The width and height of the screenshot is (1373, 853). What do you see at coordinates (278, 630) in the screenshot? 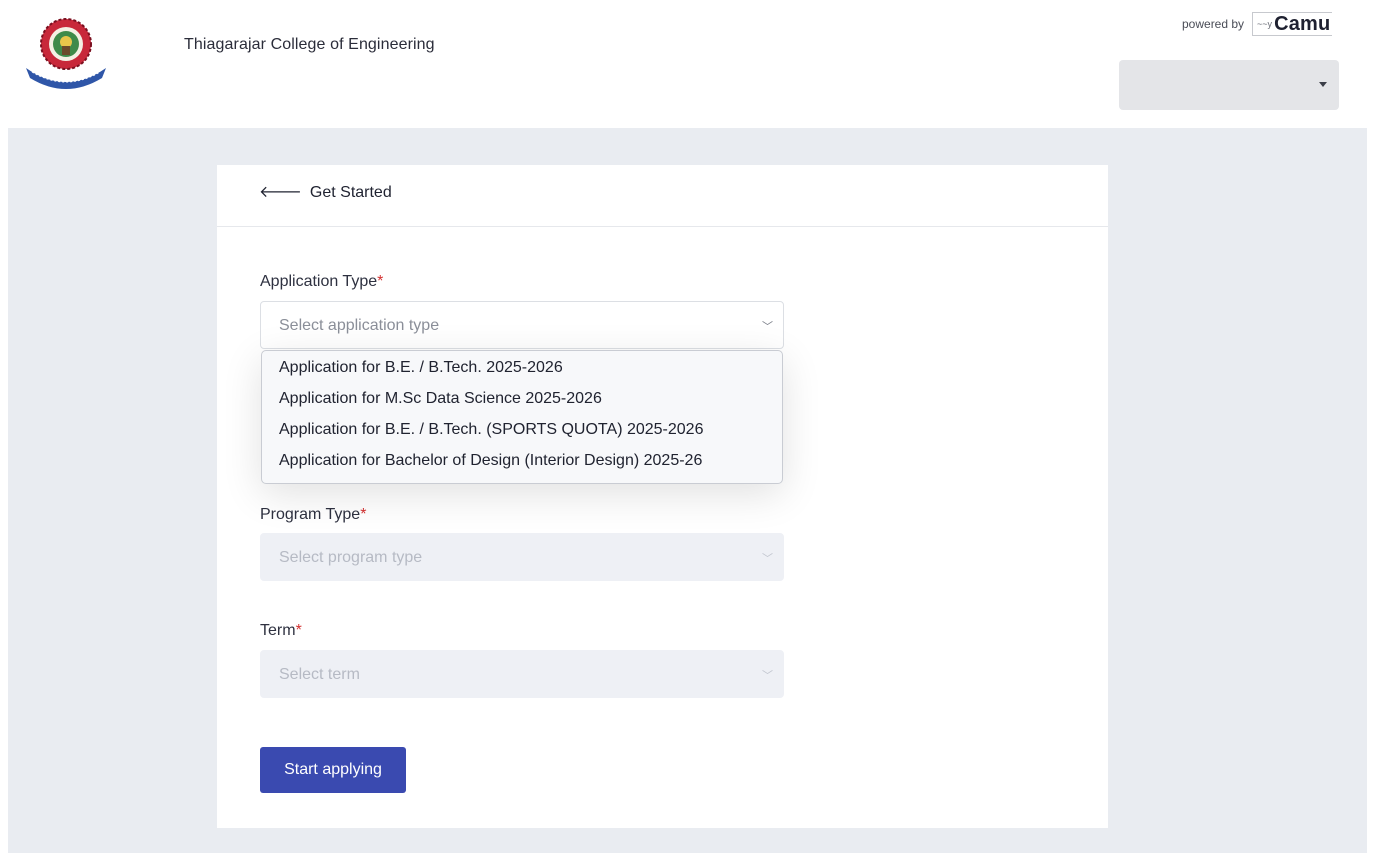
I see `term-label-text: Term` at bounding box center [278, 630].